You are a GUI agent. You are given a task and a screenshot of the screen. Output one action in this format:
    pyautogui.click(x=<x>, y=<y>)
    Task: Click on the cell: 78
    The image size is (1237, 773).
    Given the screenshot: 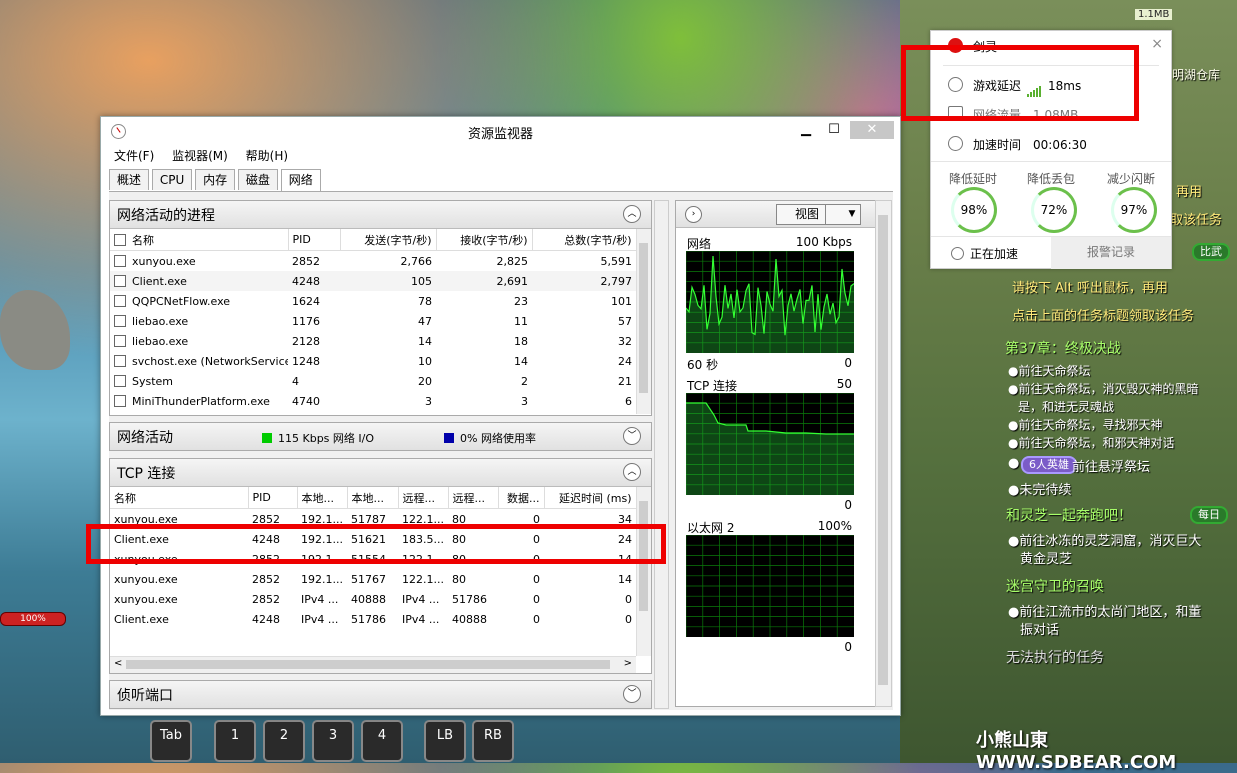 What is the action you would take?
    pyautogui.click(x=425, y=301)
    